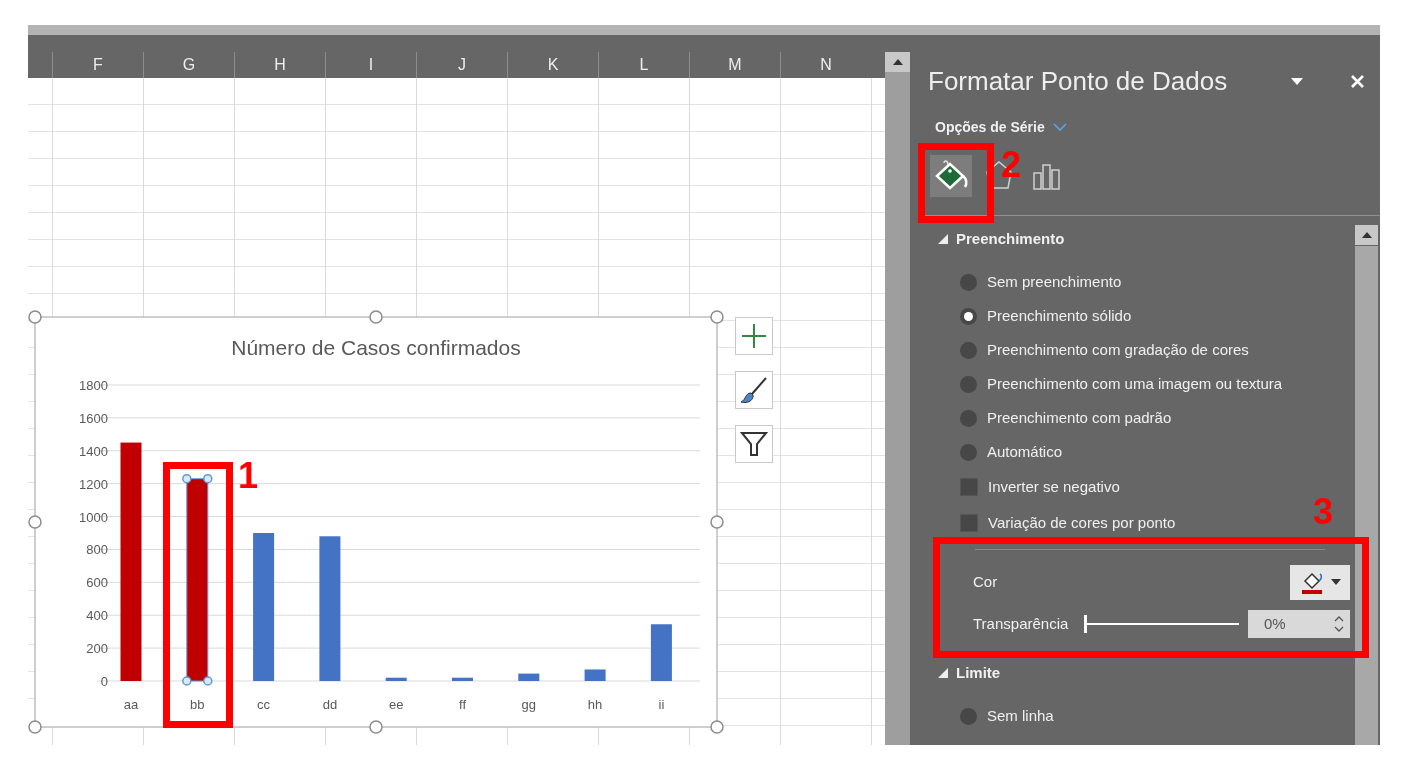 This screenshot has width=1405, height=760. I want to click on format-tab, so click(951, 176).